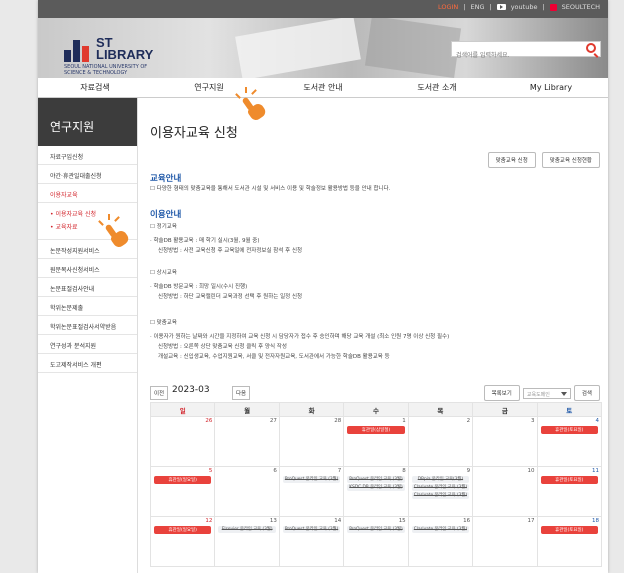  What do you see at coordinates (159, 393) in the screenshot?
I see `calendar-prev-button: 이전` at bounding box center [159, 393].